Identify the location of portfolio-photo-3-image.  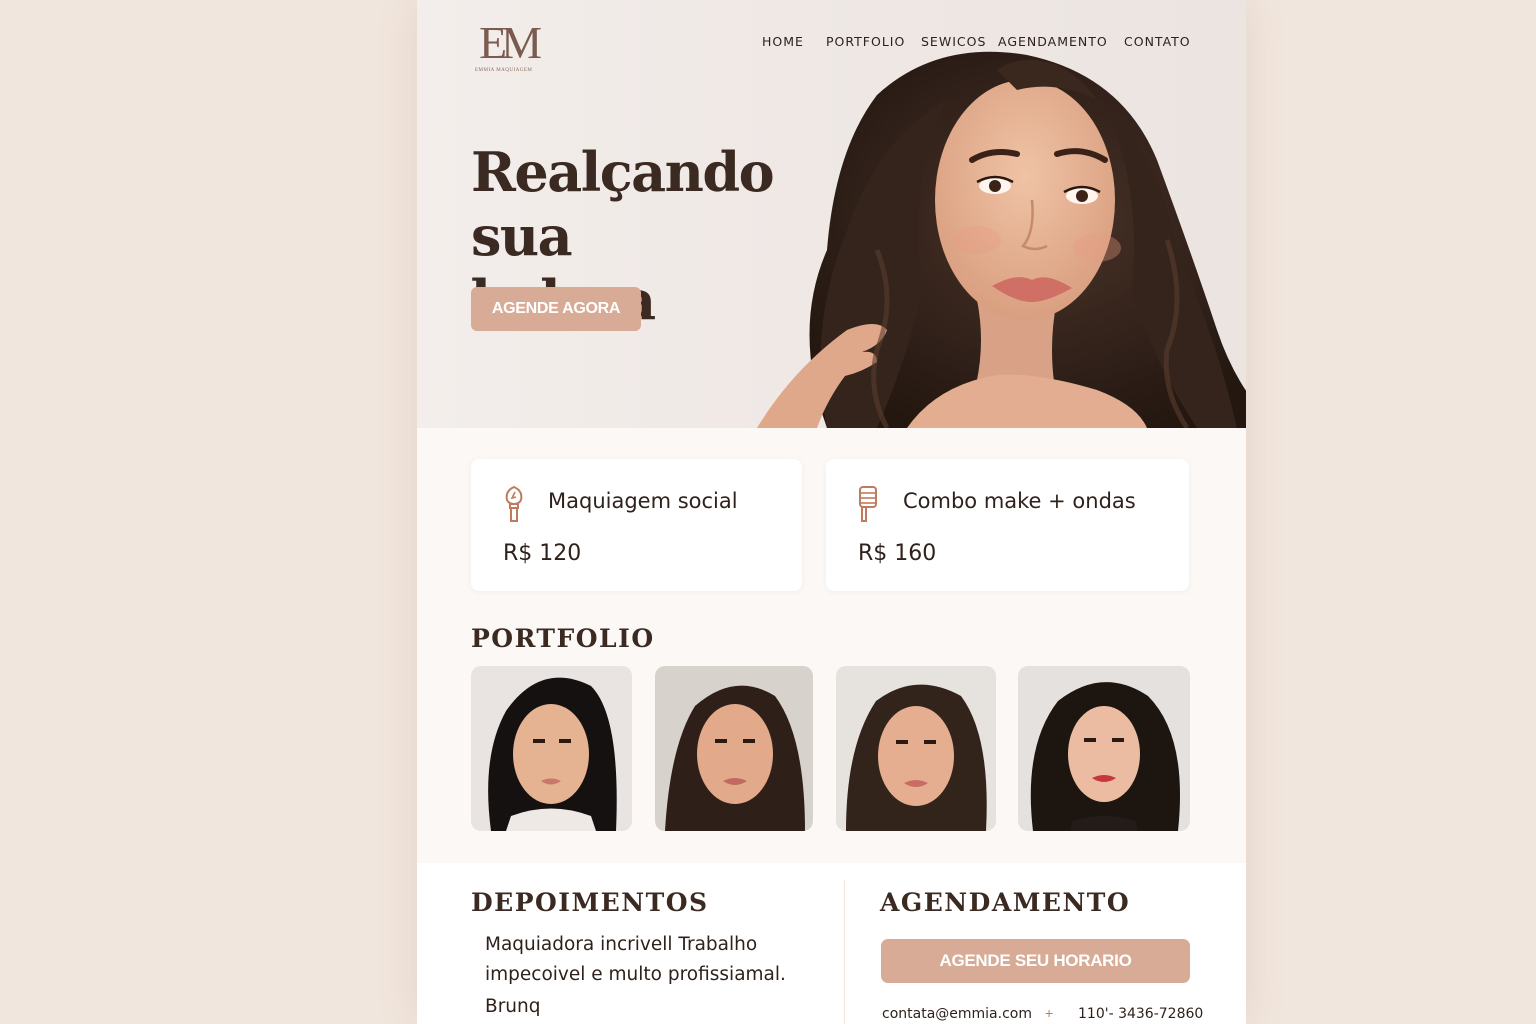
(916, 748).